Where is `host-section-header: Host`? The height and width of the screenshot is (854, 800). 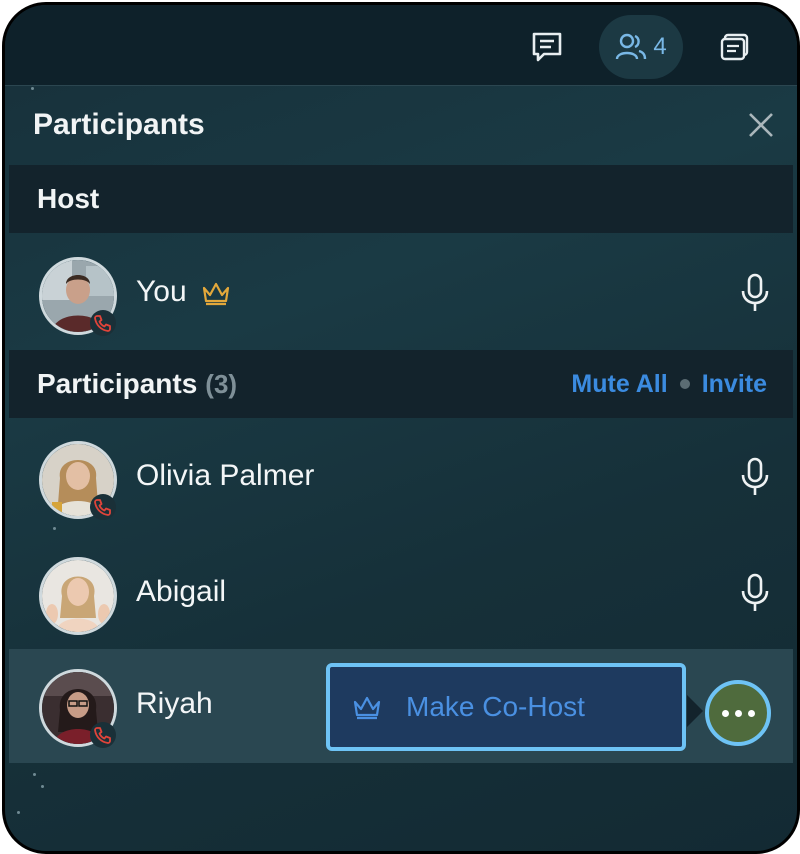
host-section-header: Host is located at coordinates (401, 199).